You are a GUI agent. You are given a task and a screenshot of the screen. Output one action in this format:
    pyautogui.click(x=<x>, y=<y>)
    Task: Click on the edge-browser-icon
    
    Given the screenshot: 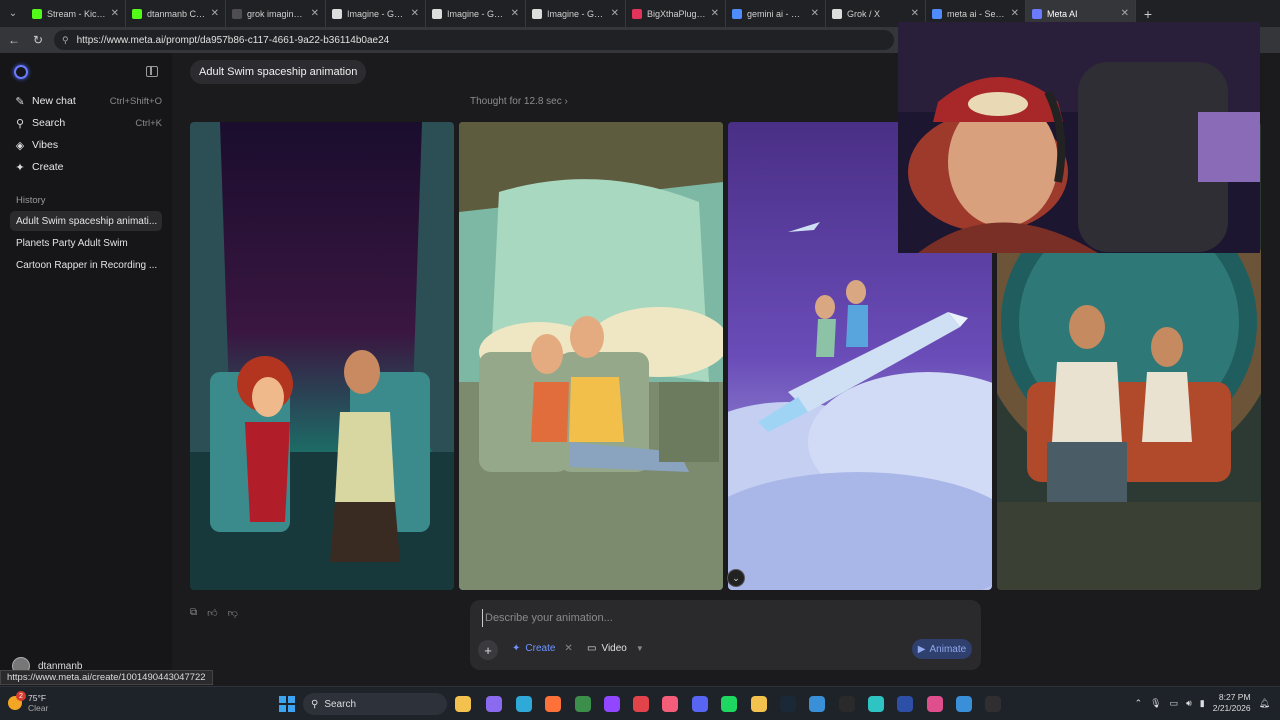 What is the action you would take?
    pyautogui.click(x=524, y=704)
    